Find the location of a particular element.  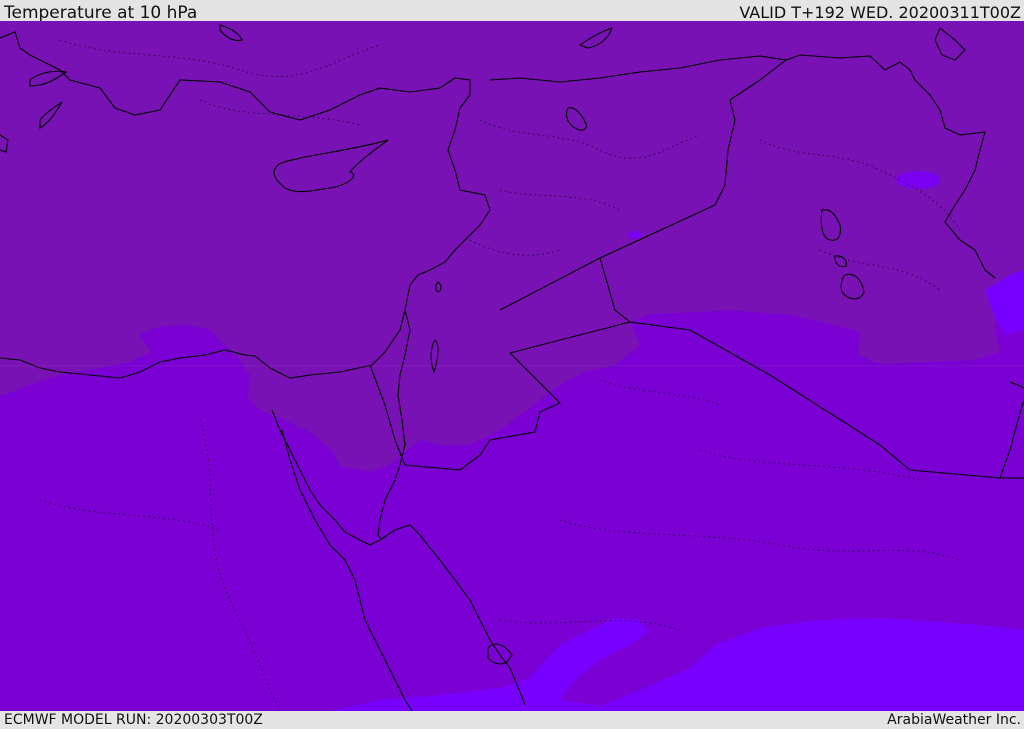

temp-band-warm-patch is located at coordinates (918, 180).